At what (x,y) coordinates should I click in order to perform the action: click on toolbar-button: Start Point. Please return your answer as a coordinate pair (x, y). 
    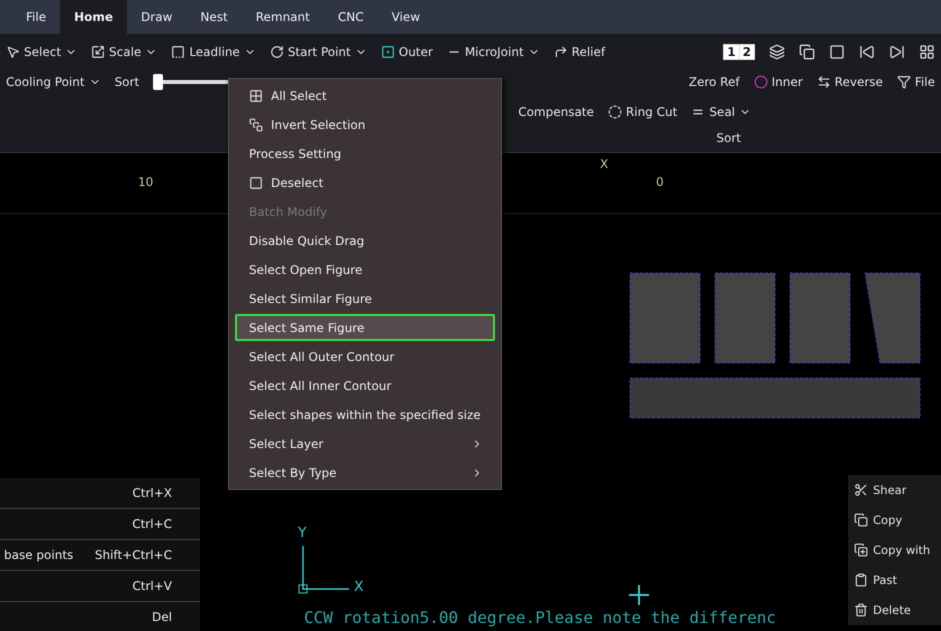
    Looking at the image, I should click on (318, 52).